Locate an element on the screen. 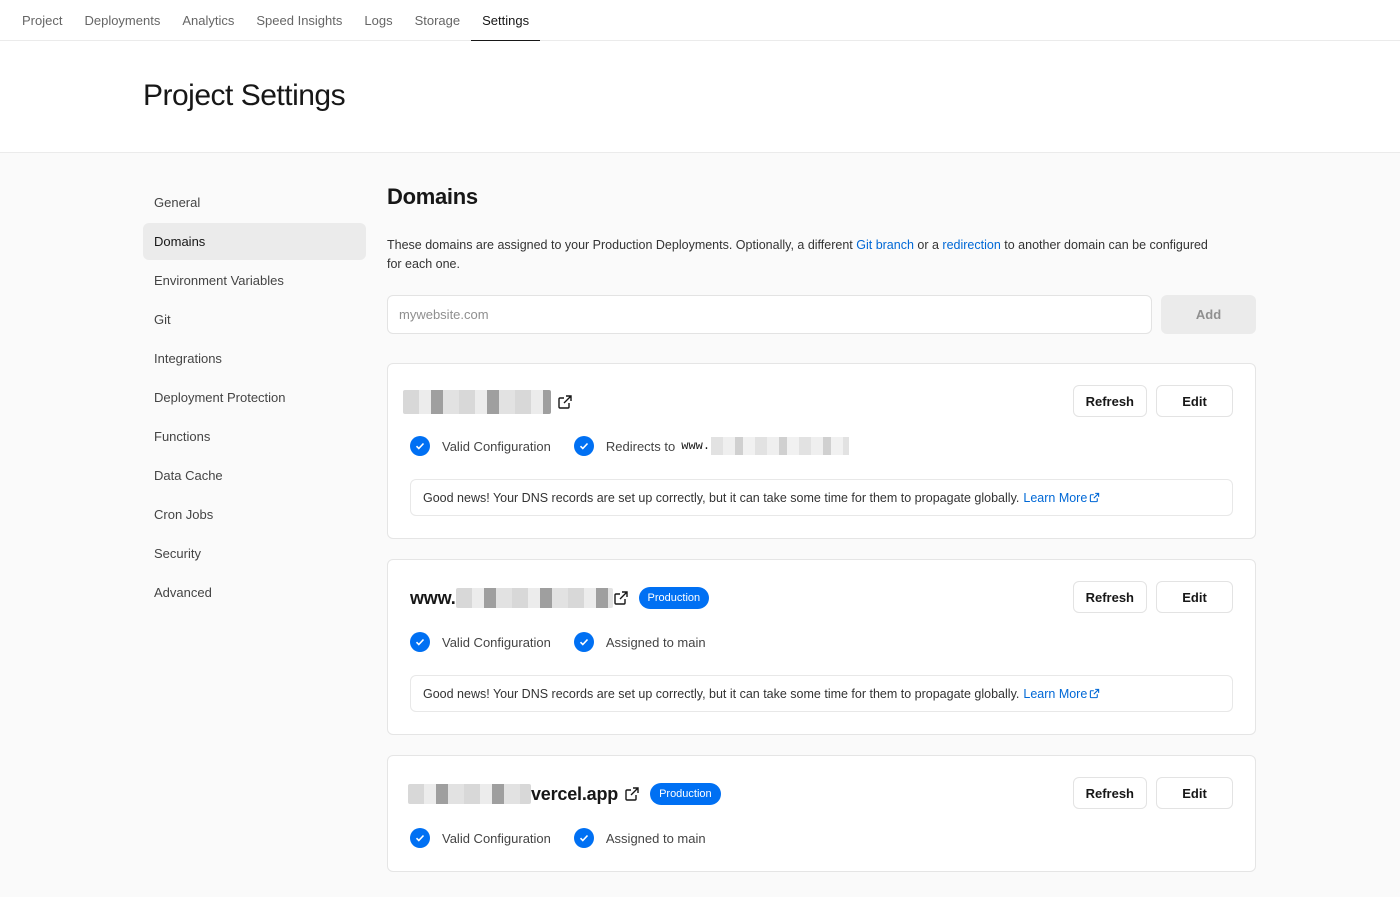 Image resolution: width=1400 pixels, height=897 pixels. tab-deployments: Deployments is located at coordinates (122, 20).